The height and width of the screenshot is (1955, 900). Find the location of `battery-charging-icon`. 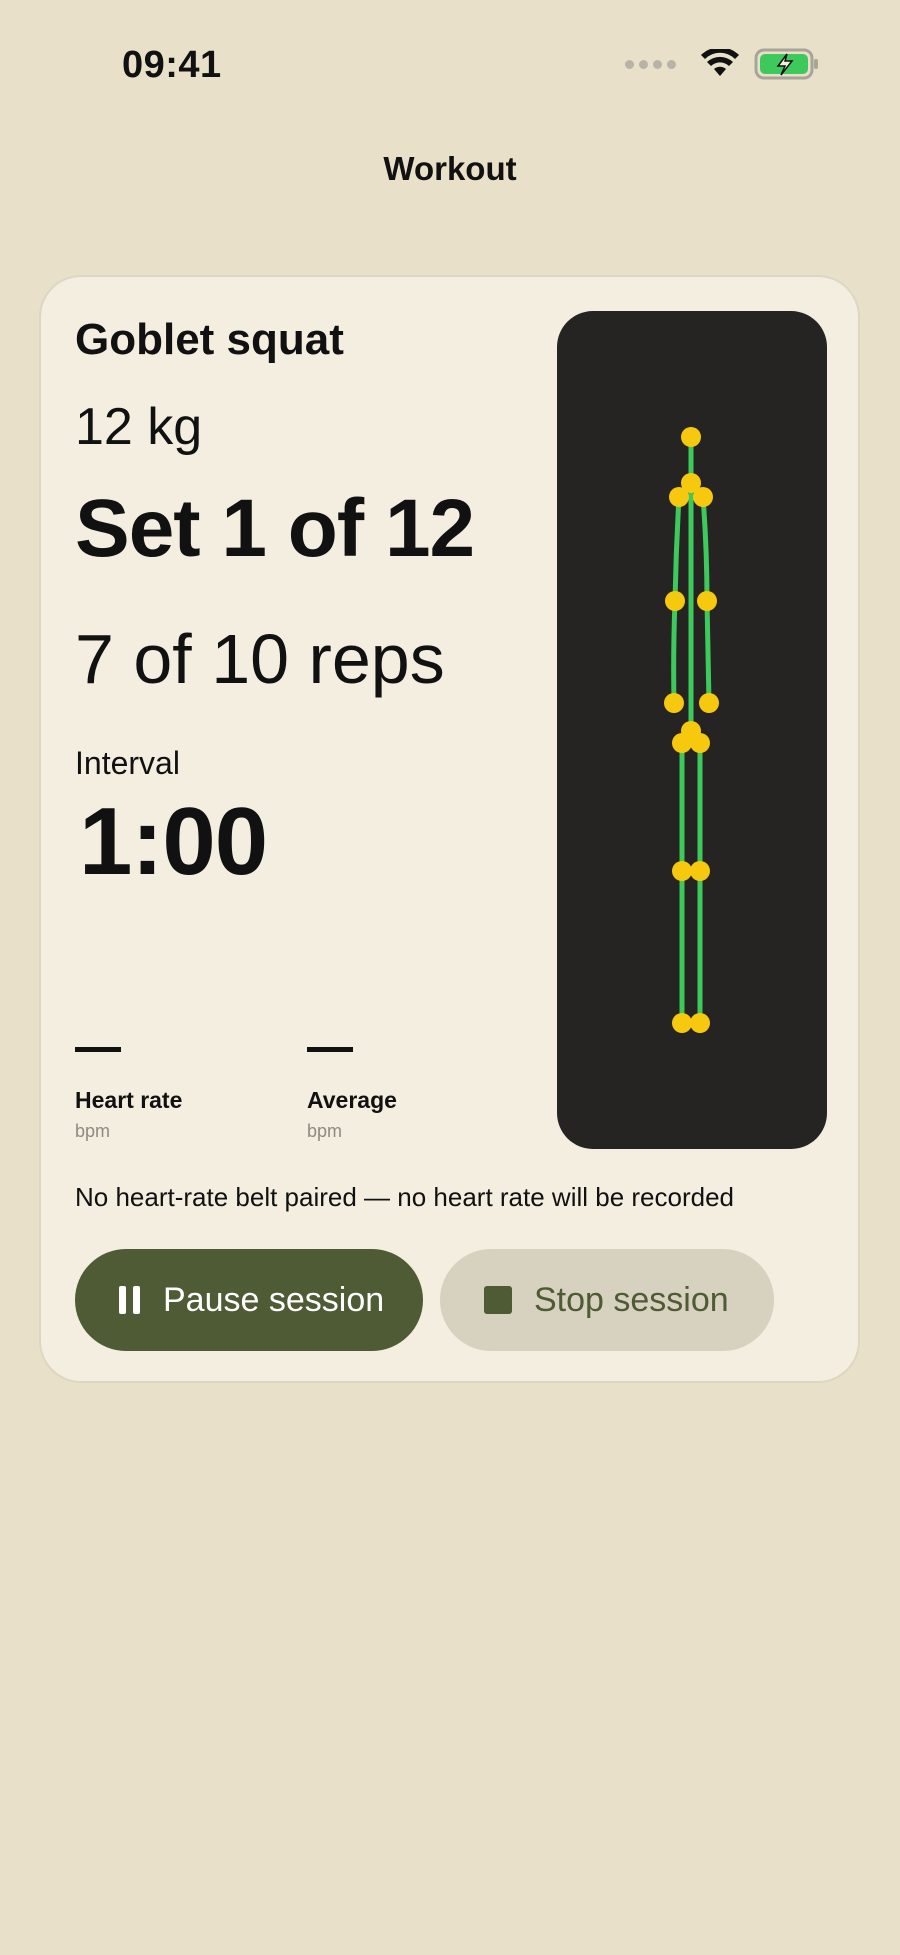

battery-charging-icon is located at coordinates (786, 64).